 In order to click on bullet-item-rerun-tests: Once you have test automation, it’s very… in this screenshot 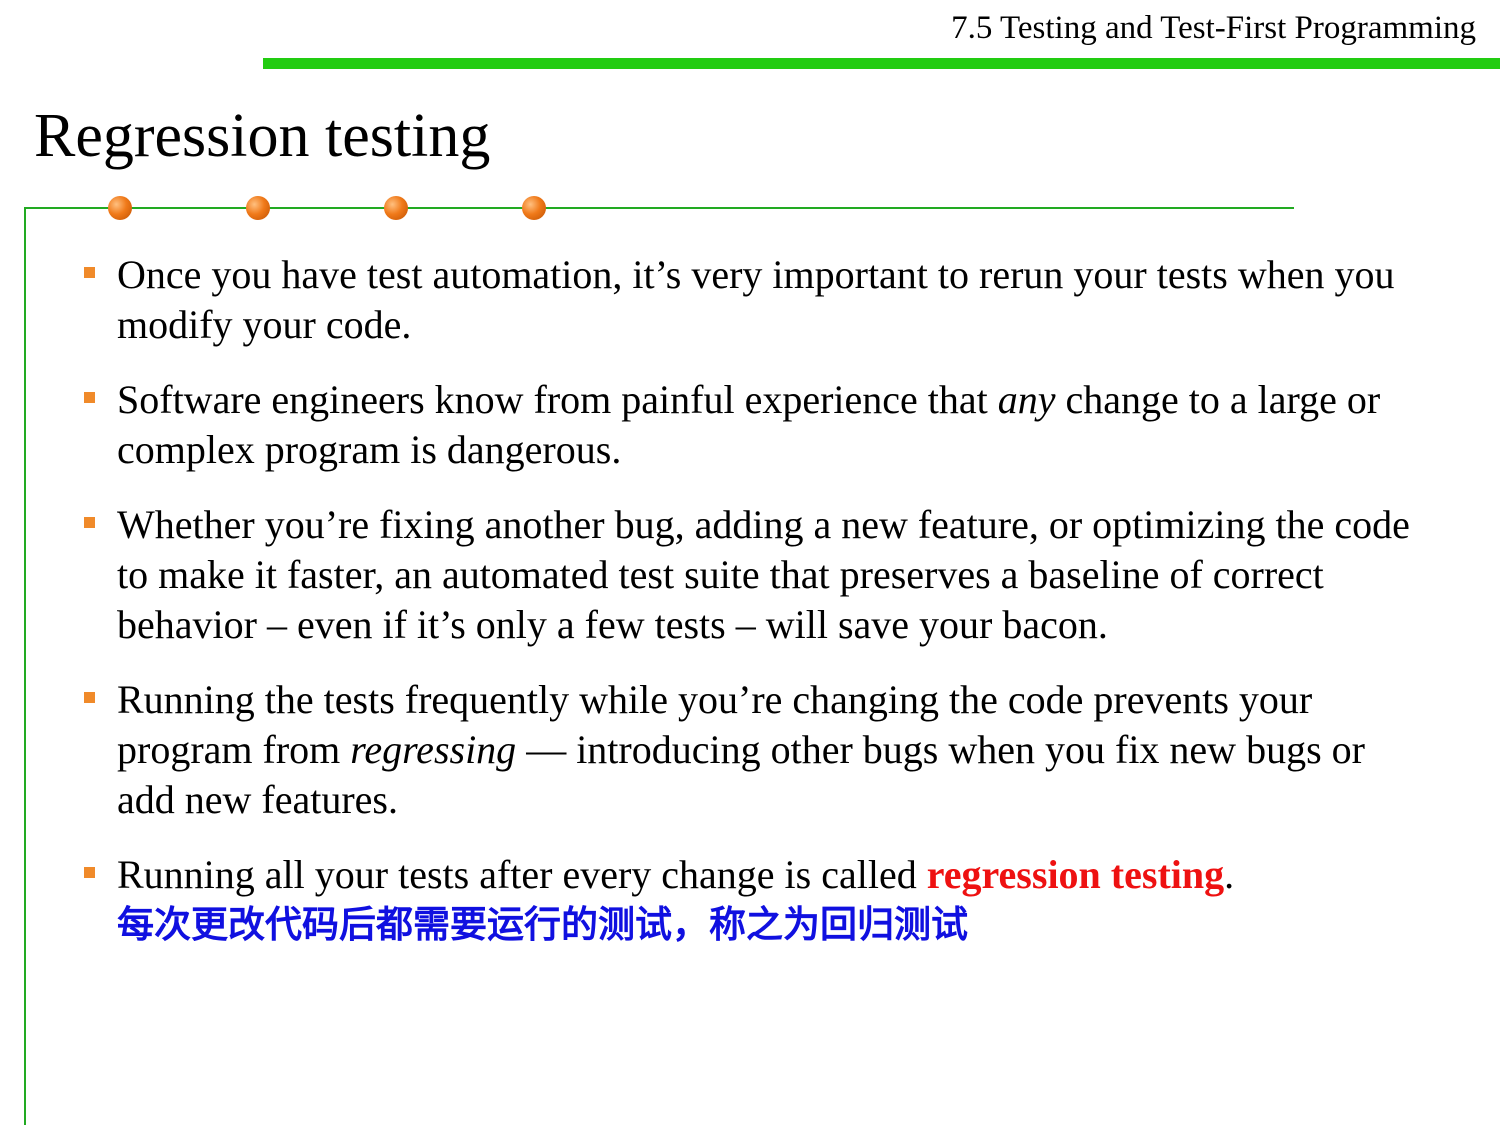, I will do `click(747, 300)`.